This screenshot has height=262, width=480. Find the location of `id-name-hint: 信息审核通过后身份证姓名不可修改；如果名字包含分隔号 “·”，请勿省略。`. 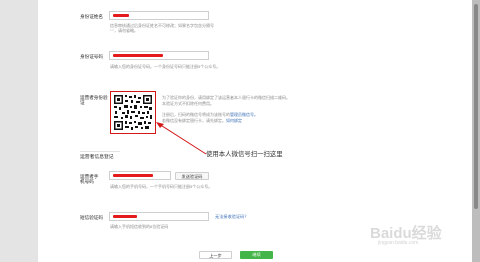

id-name-hint: 信息审核通过后身份证姓名不可修改；如果名字包含分隔号 “·”，请勿省略。 is located at coordinates (162, 28).